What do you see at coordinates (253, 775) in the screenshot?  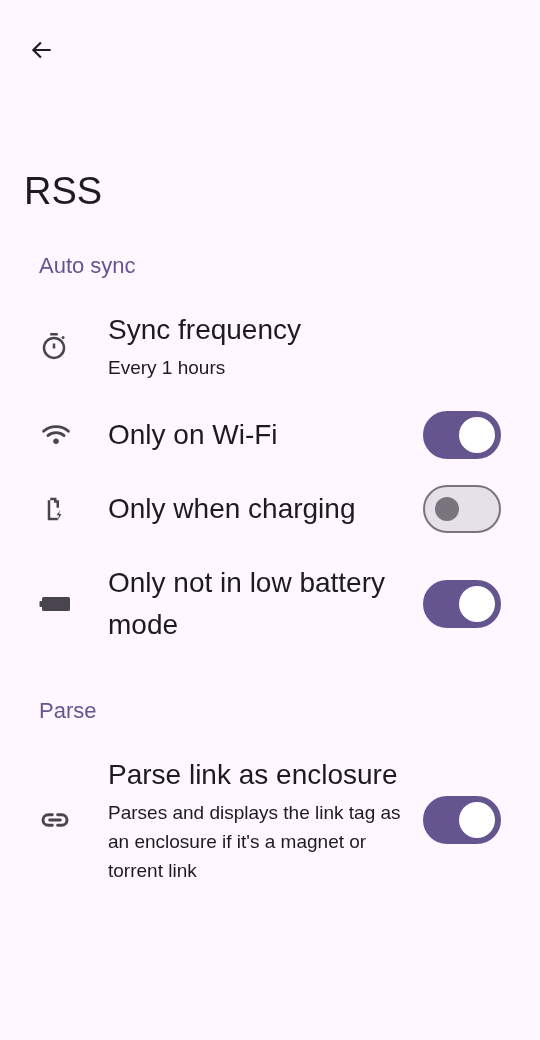 I see `setting-title: Parse link as enclosure` at bounding box center [253, 775].